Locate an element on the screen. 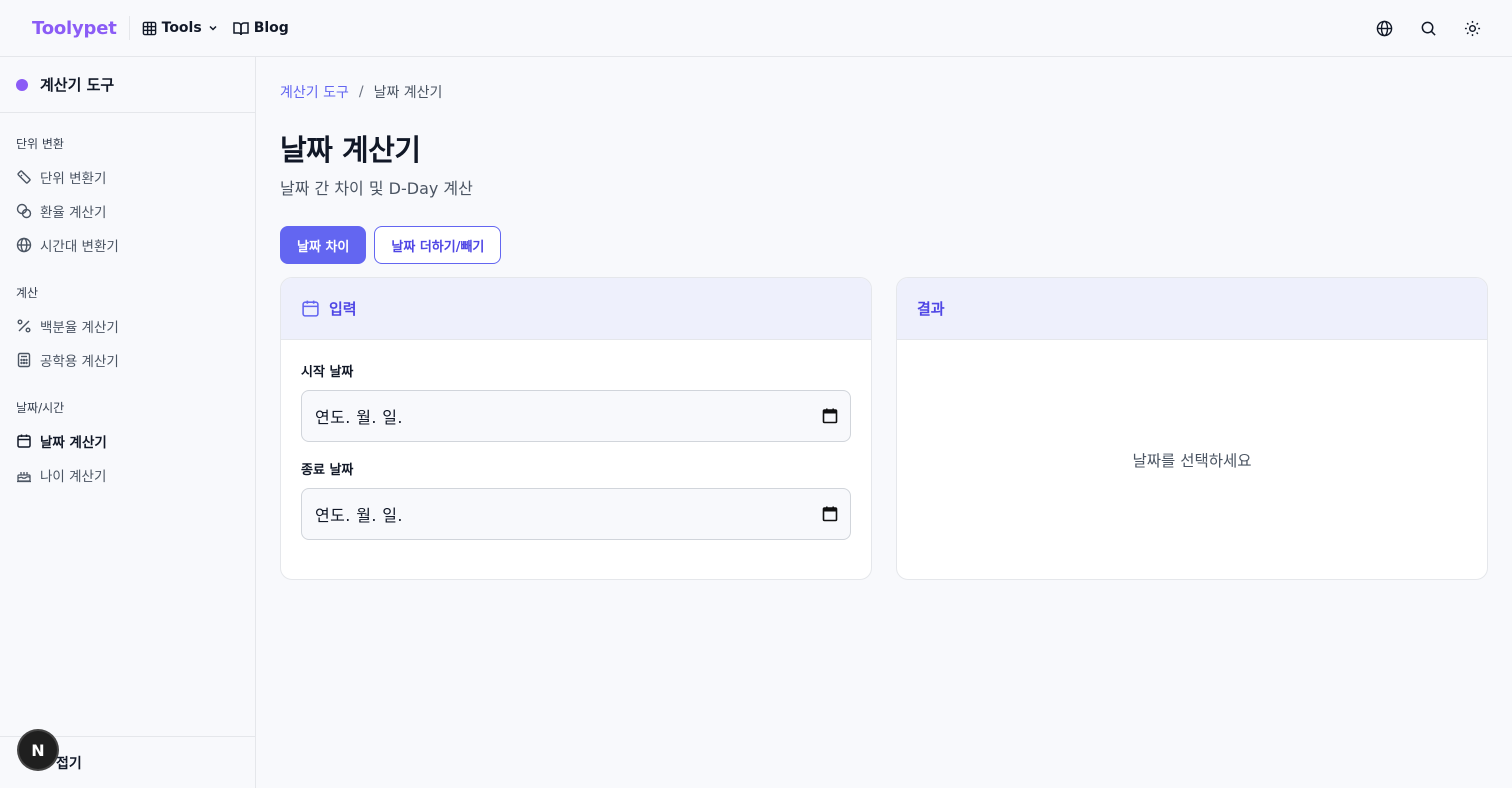 The height and width of the screenshot is (788, 1512). nav-tools-label: Tools is located at coordinates (181, 28).